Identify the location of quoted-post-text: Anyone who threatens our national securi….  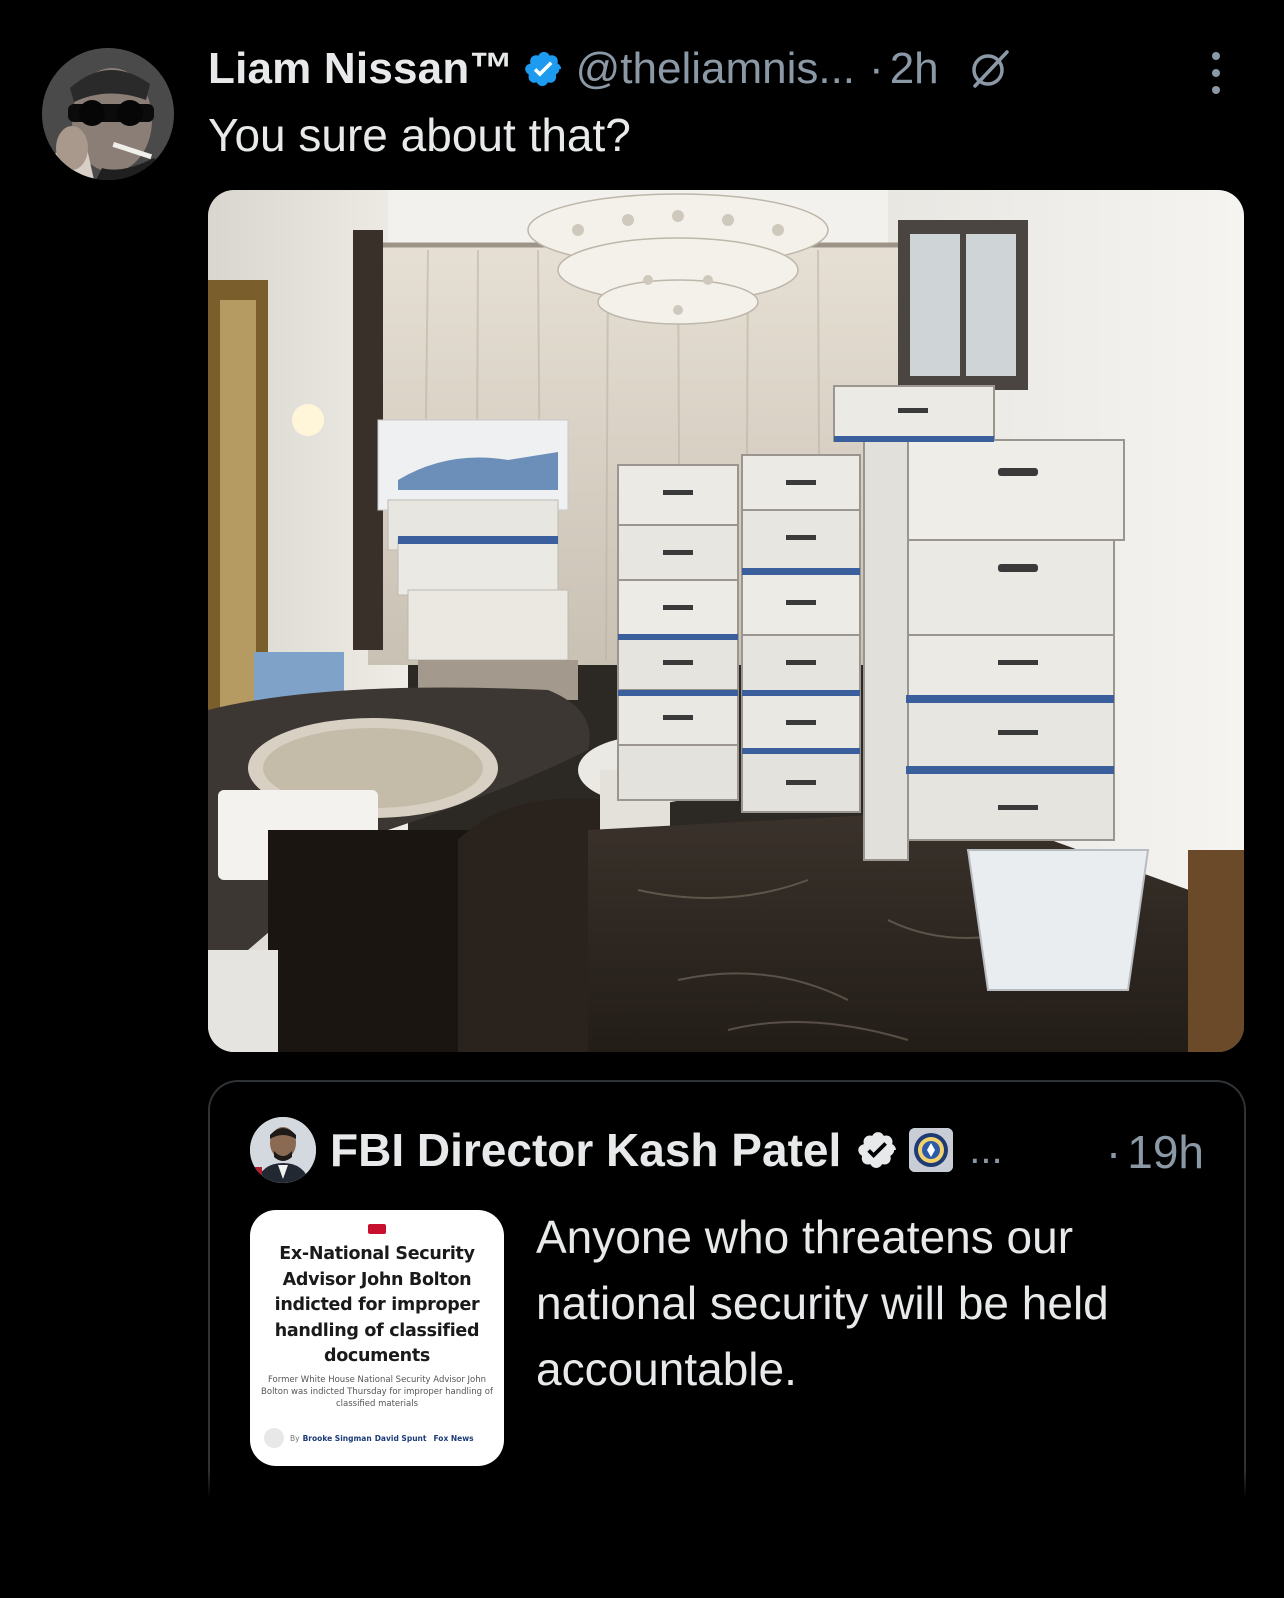
(822, 1303).